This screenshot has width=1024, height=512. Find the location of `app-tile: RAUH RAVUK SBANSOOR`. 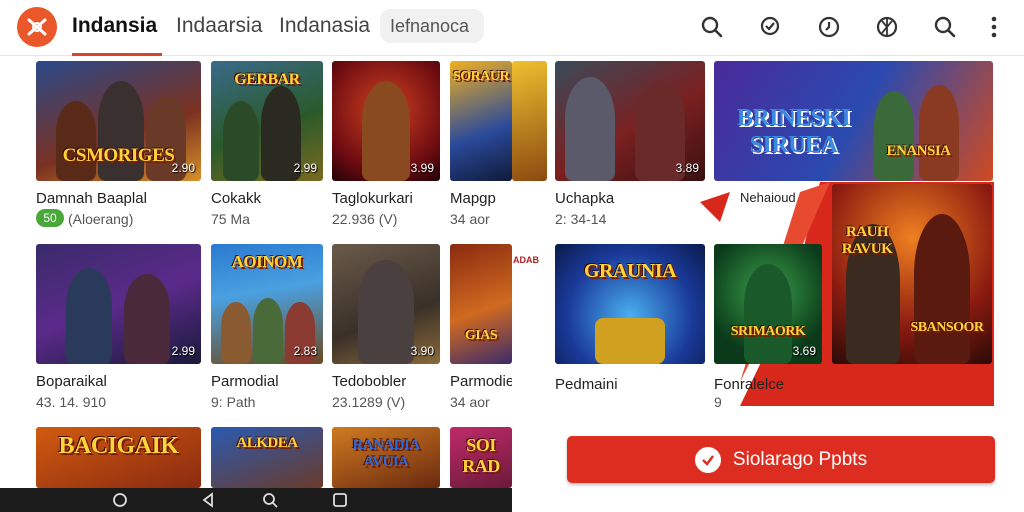

app-tile: RAUH RAVUK SBANSOOR is located at coordinates (912, 274).